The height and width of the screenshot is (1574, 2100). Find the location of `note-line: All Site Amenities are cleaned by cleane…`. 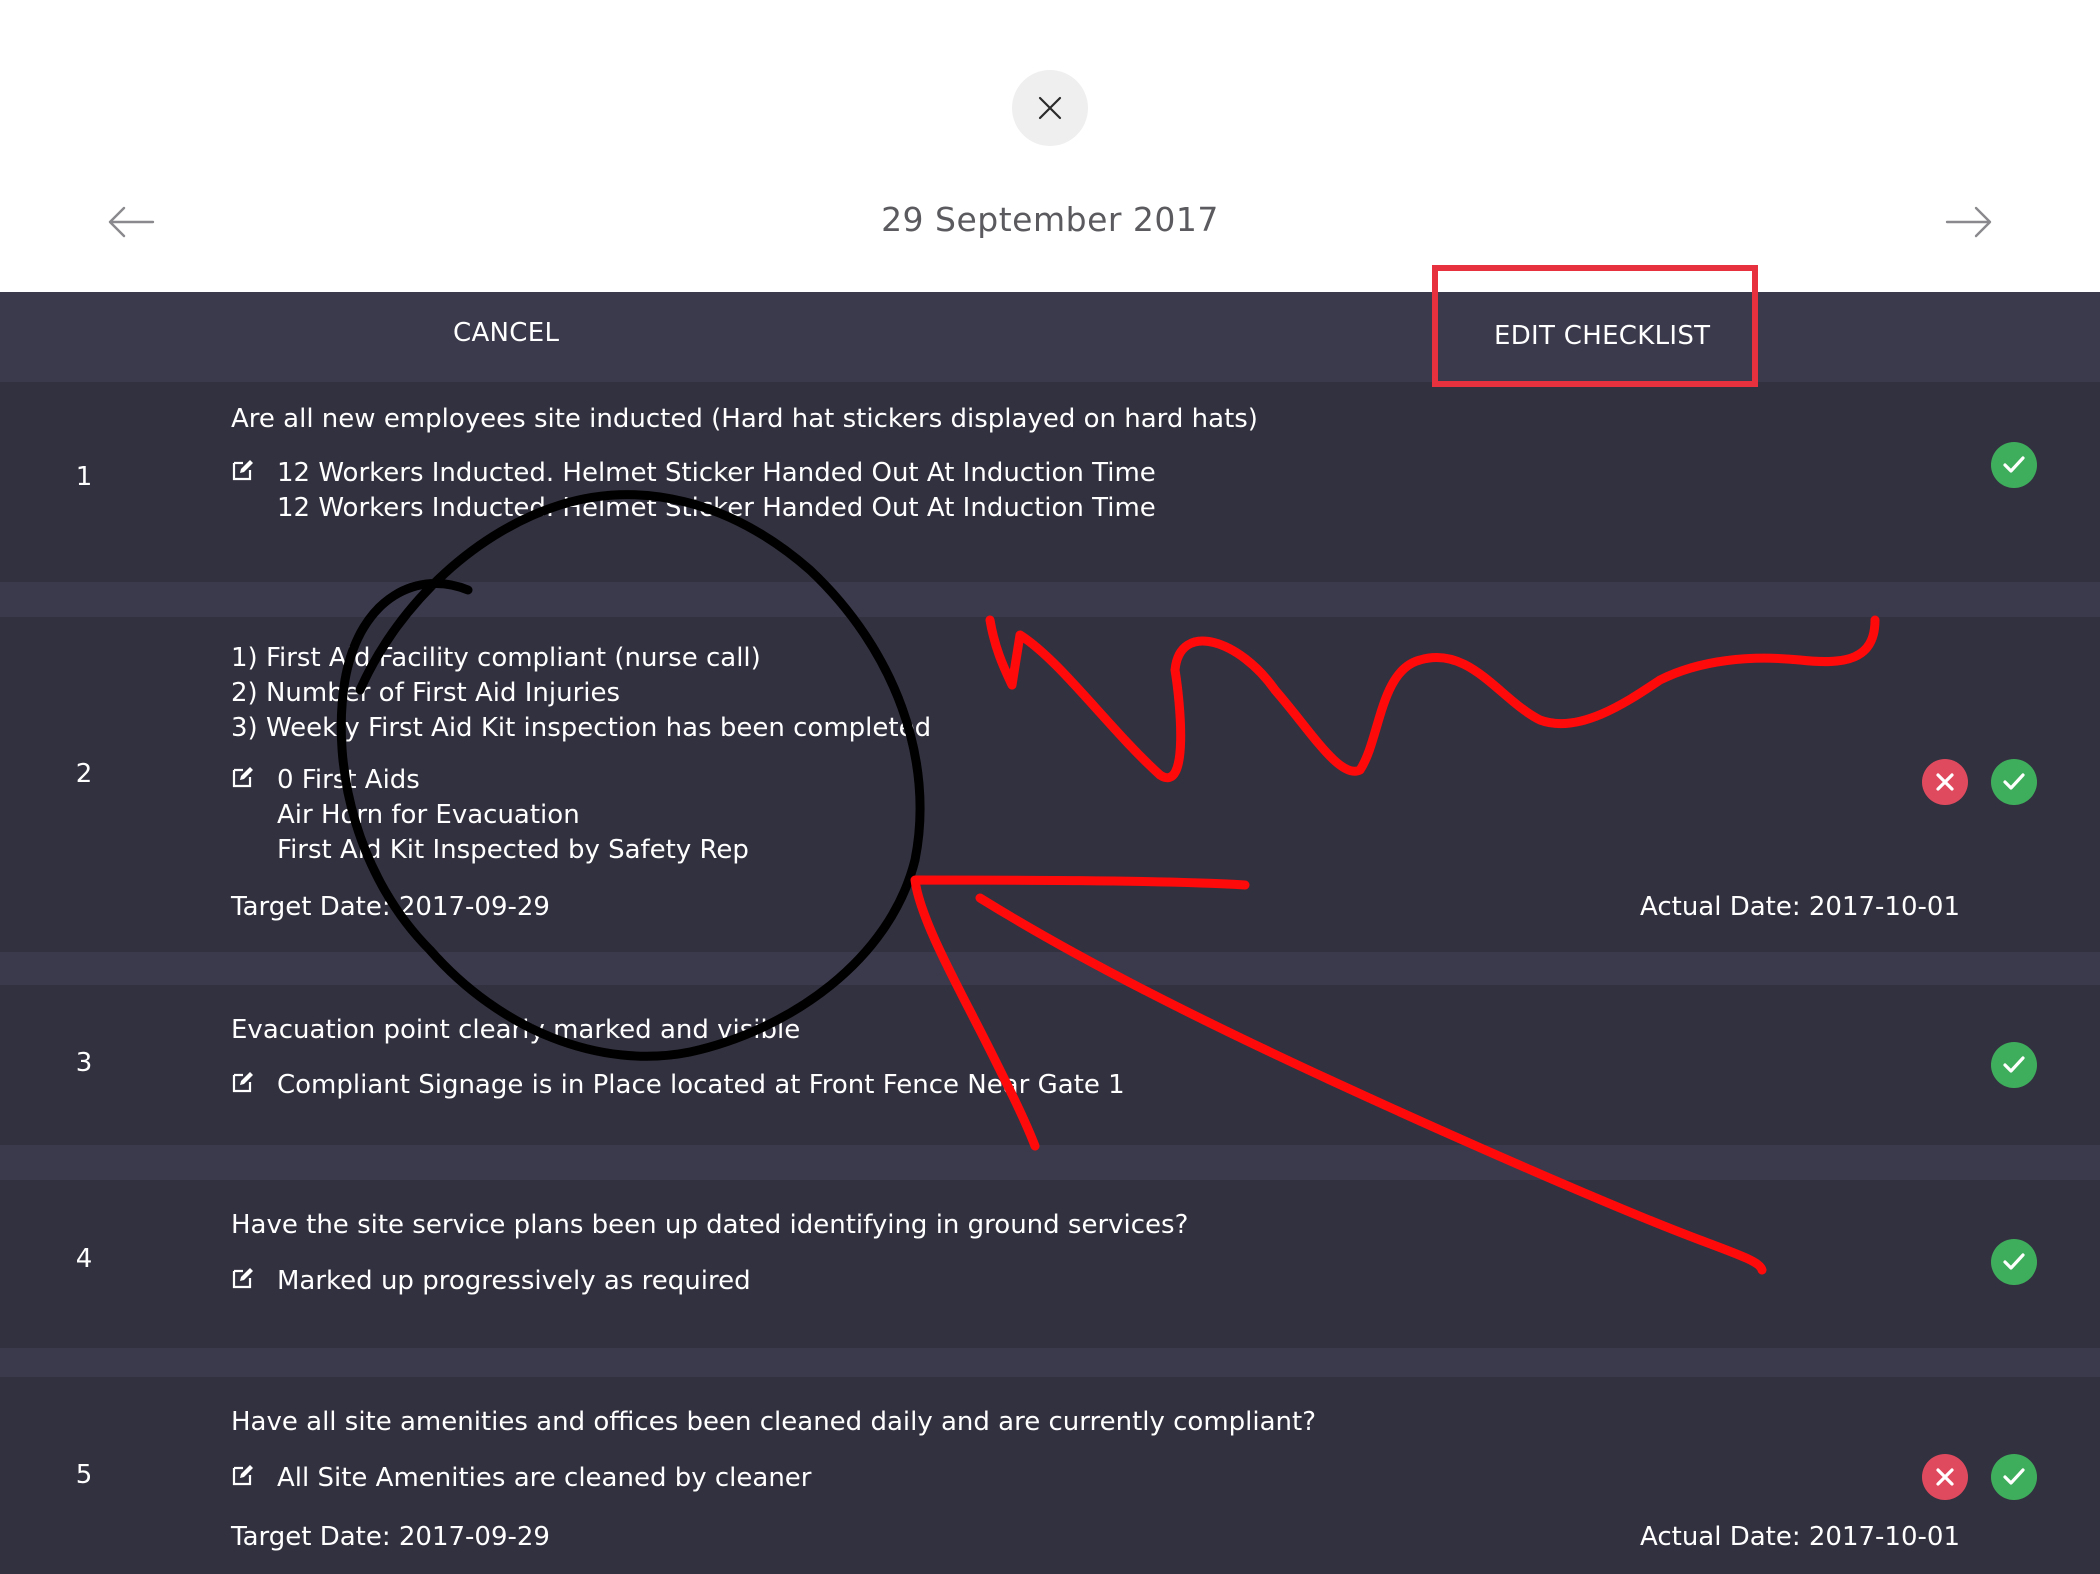

note-line: All Site Amenities are cleaned by cleane… is located at coordinates (544, 1478).